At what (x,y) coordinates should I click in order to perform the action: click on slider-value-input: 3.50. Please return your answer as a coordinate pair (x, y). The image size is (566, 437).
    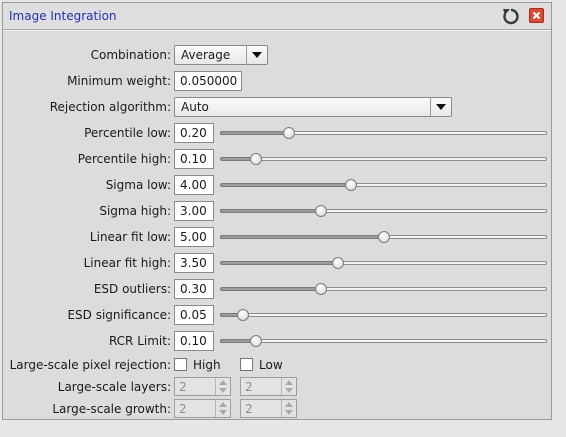
    Looking at the image, I should click on (194, 263).